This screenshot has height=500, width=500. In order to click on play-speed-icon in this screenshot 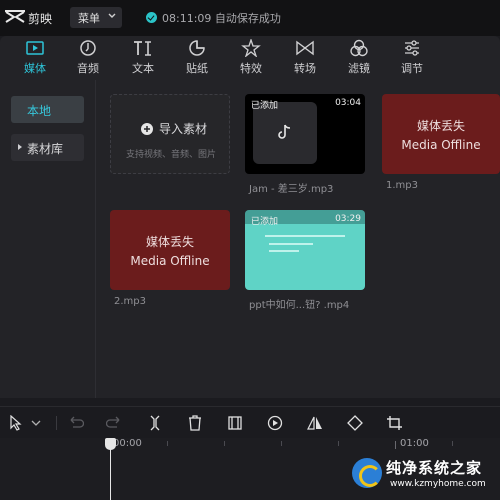, I will do `click(275, 423)`.